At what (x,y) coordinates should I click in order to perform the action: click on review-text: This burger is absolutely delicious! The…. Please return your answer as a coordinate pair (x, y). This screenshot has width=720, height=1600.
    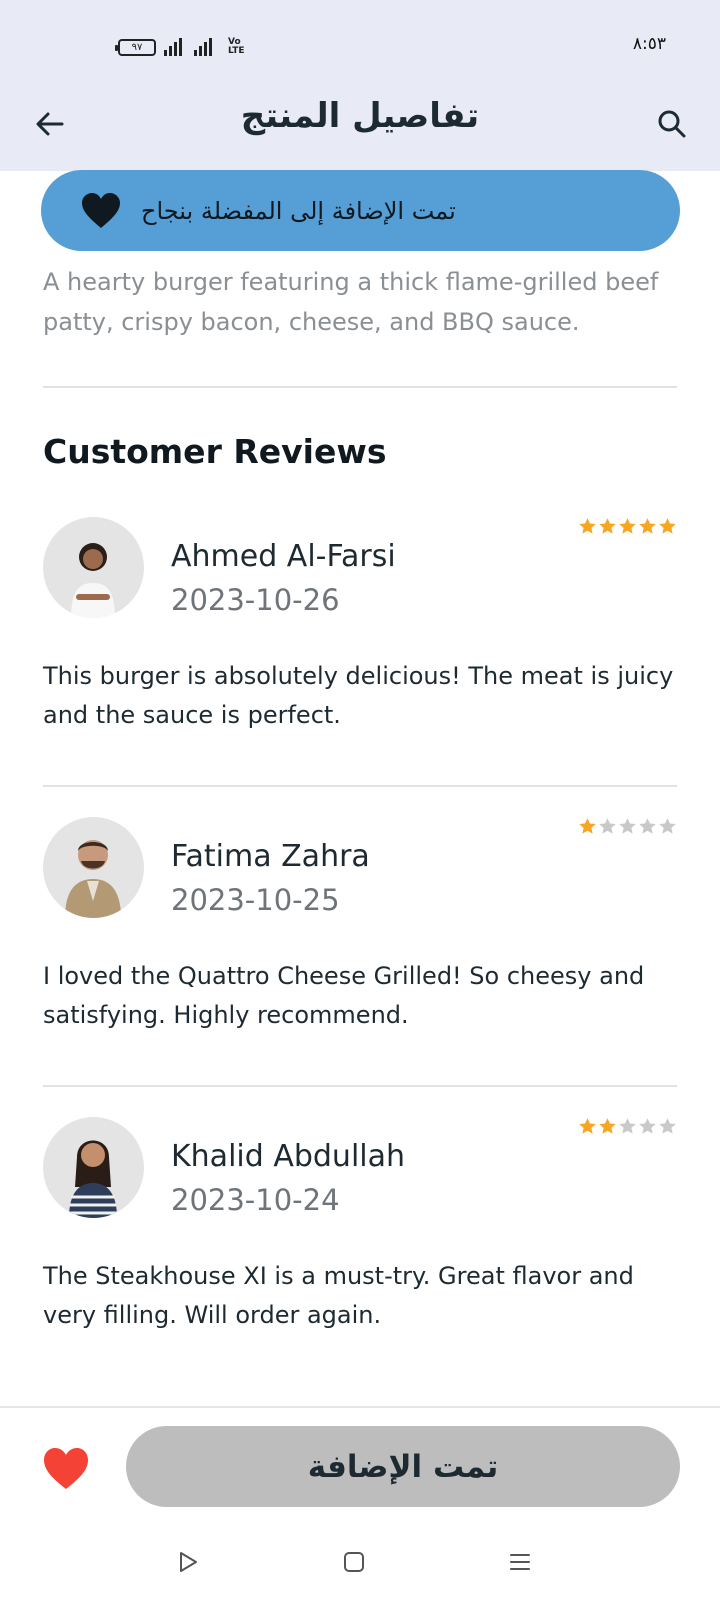
    Looking at the image, I should click on (358, 695).